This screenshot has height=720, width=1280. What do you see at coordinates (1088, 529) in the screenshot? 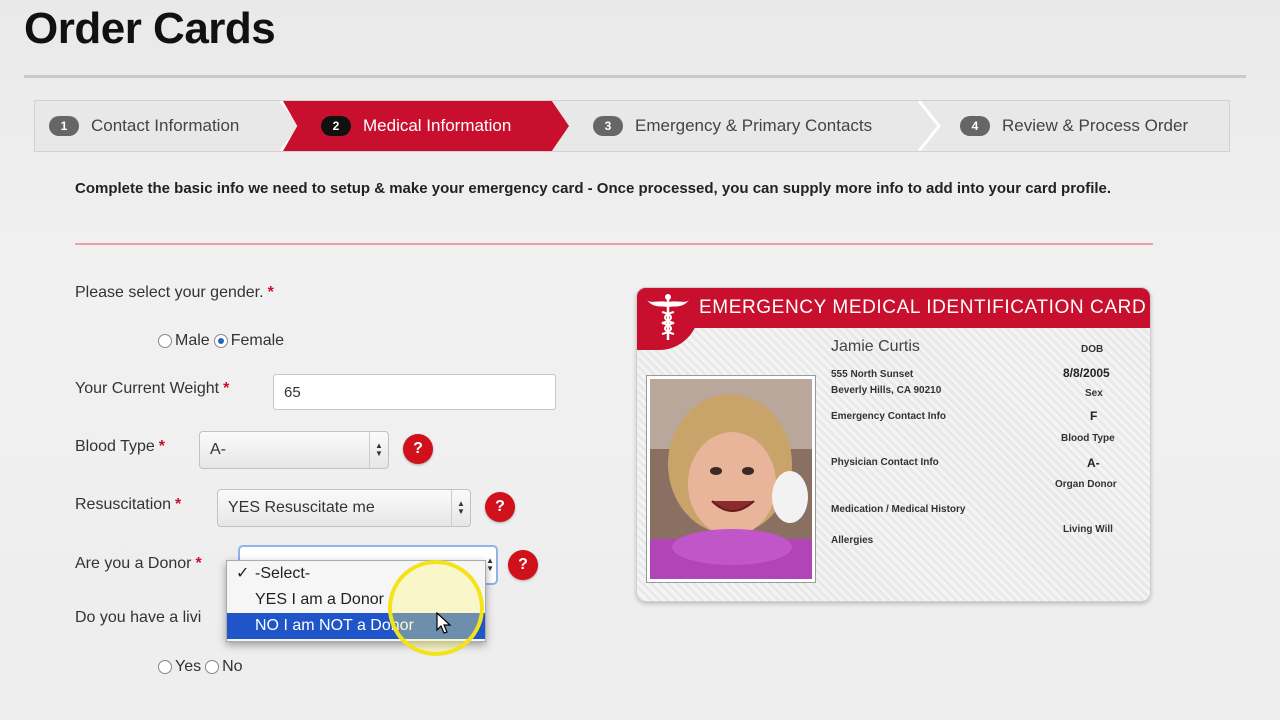
I see `card-living-will-label: Living Will` at bounding box center [1088, 529].